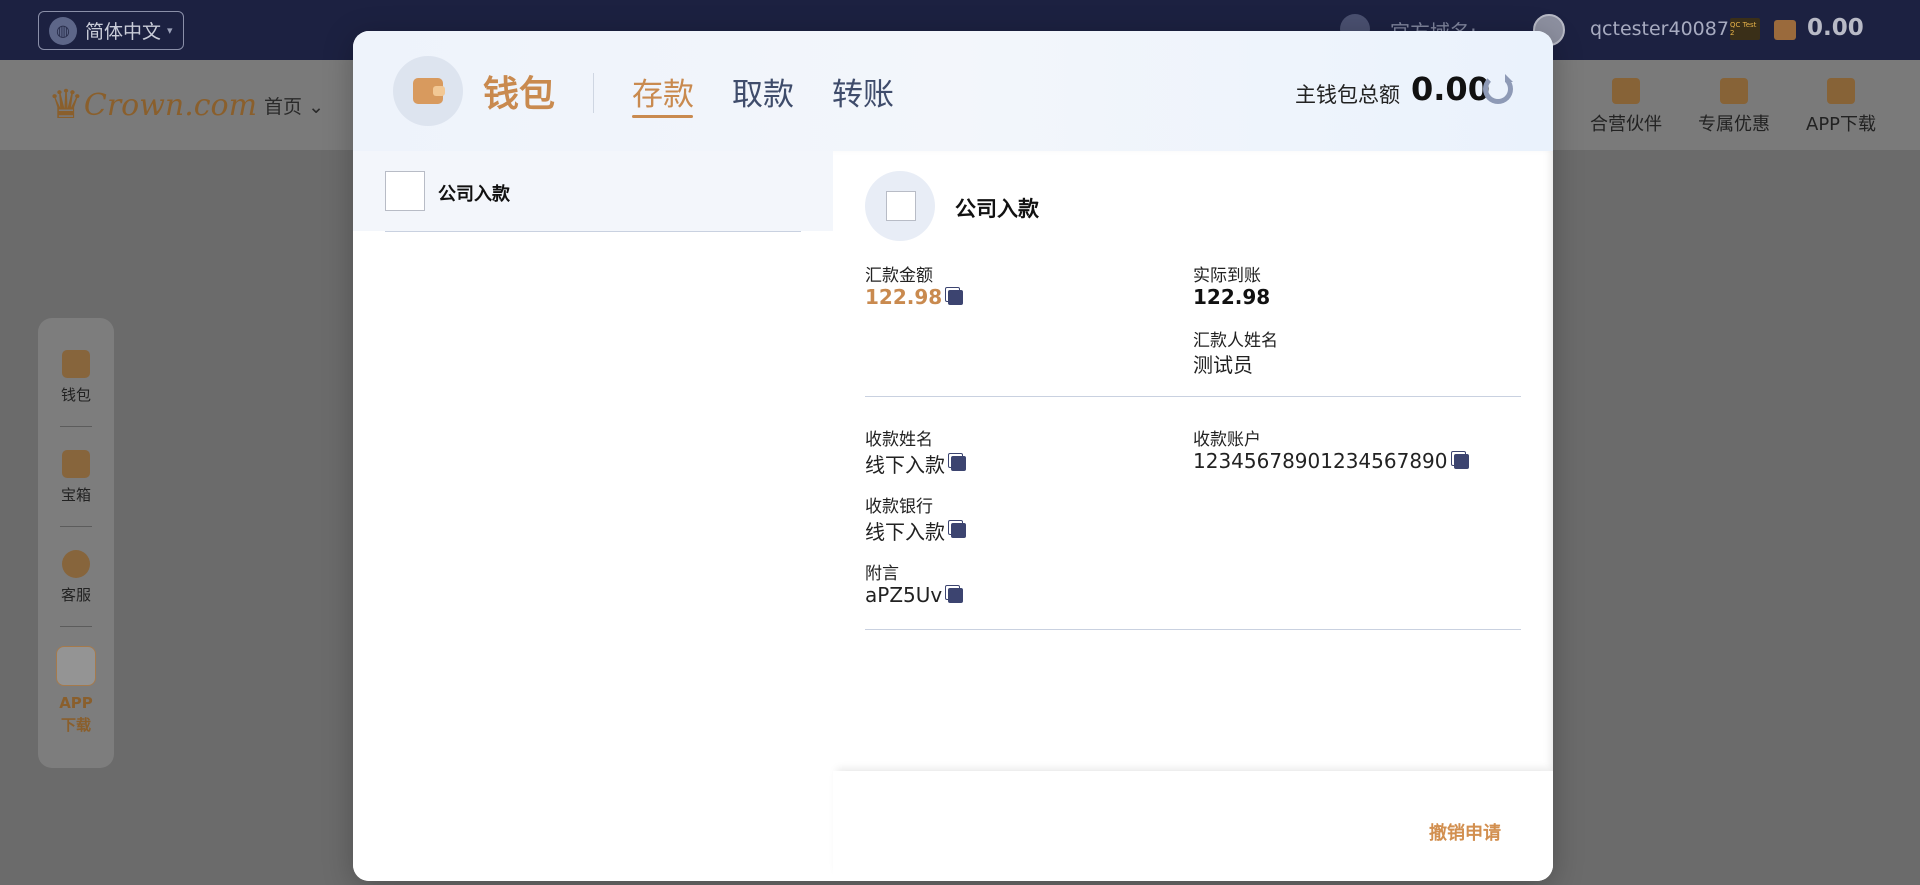 The width and height of the screenshot is (1920, 885). What do you see at coordinates (63, 30) in the screenshot?
I see `globe-icon: ◍` at bounding box center [63, 30].